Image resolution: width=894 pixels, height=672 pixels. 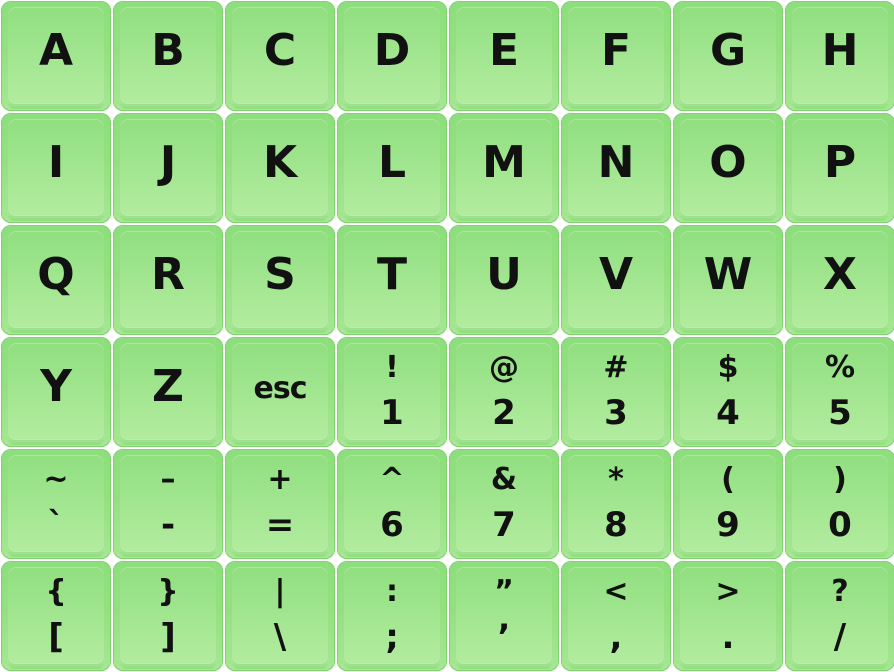 What do you see at coordinates (616, 162) in the screenshot?
I see `key-label: N` at bounding box center [616, 162].